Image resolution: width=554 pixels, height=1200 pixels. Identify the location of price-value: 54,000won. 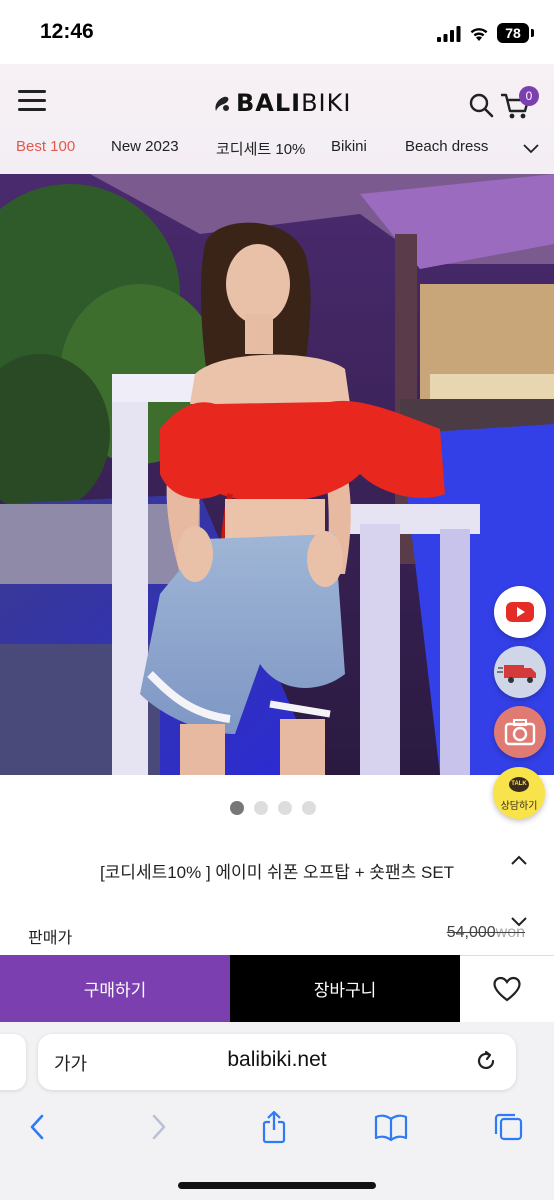
(485, 932).